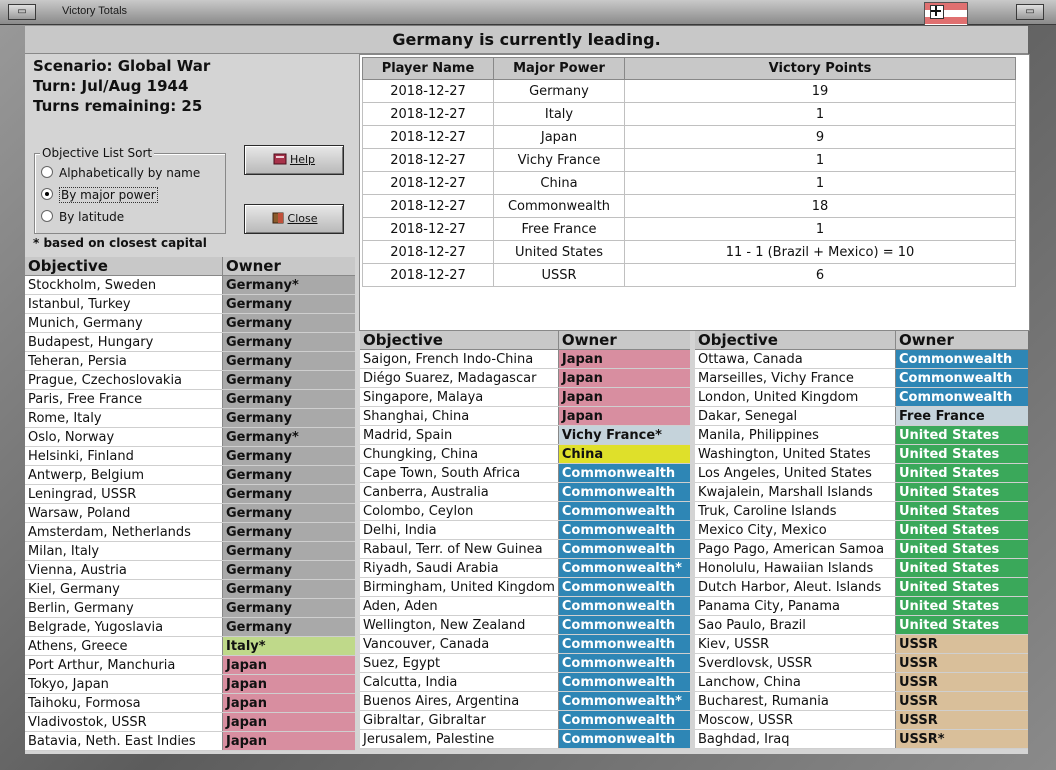 The height and width of the screenshot is (770, 1056). Describe the element at coordinates (190, 608) in the screenshot. I see `objective-row: Berlin, Germany Germany` at that location.